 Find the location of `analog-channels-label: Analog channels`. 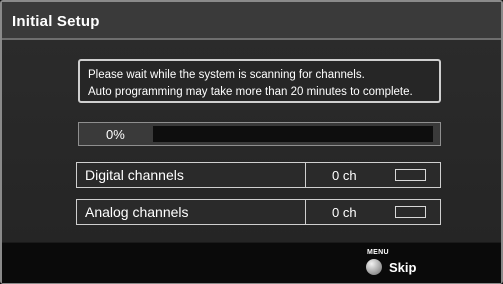

analog-channels-label: Analog channels is located at coordinates (137, 212).